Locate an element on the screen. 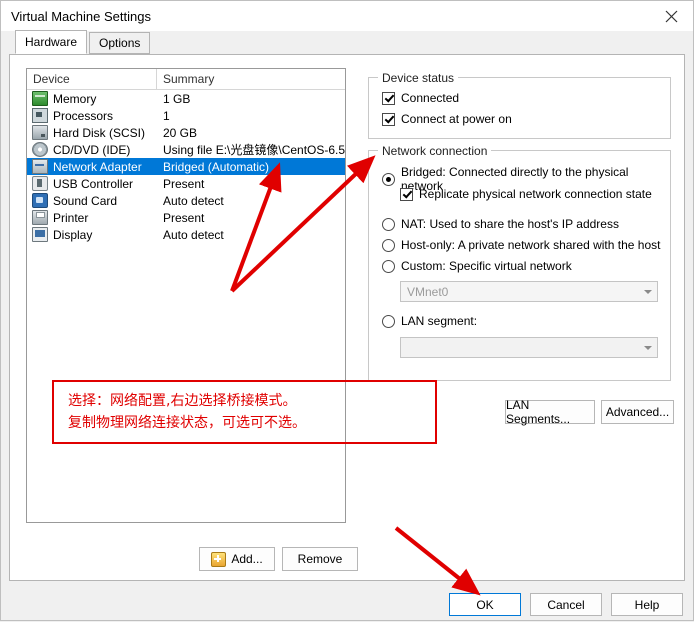  add-icon is located at coordinates (219, 559).